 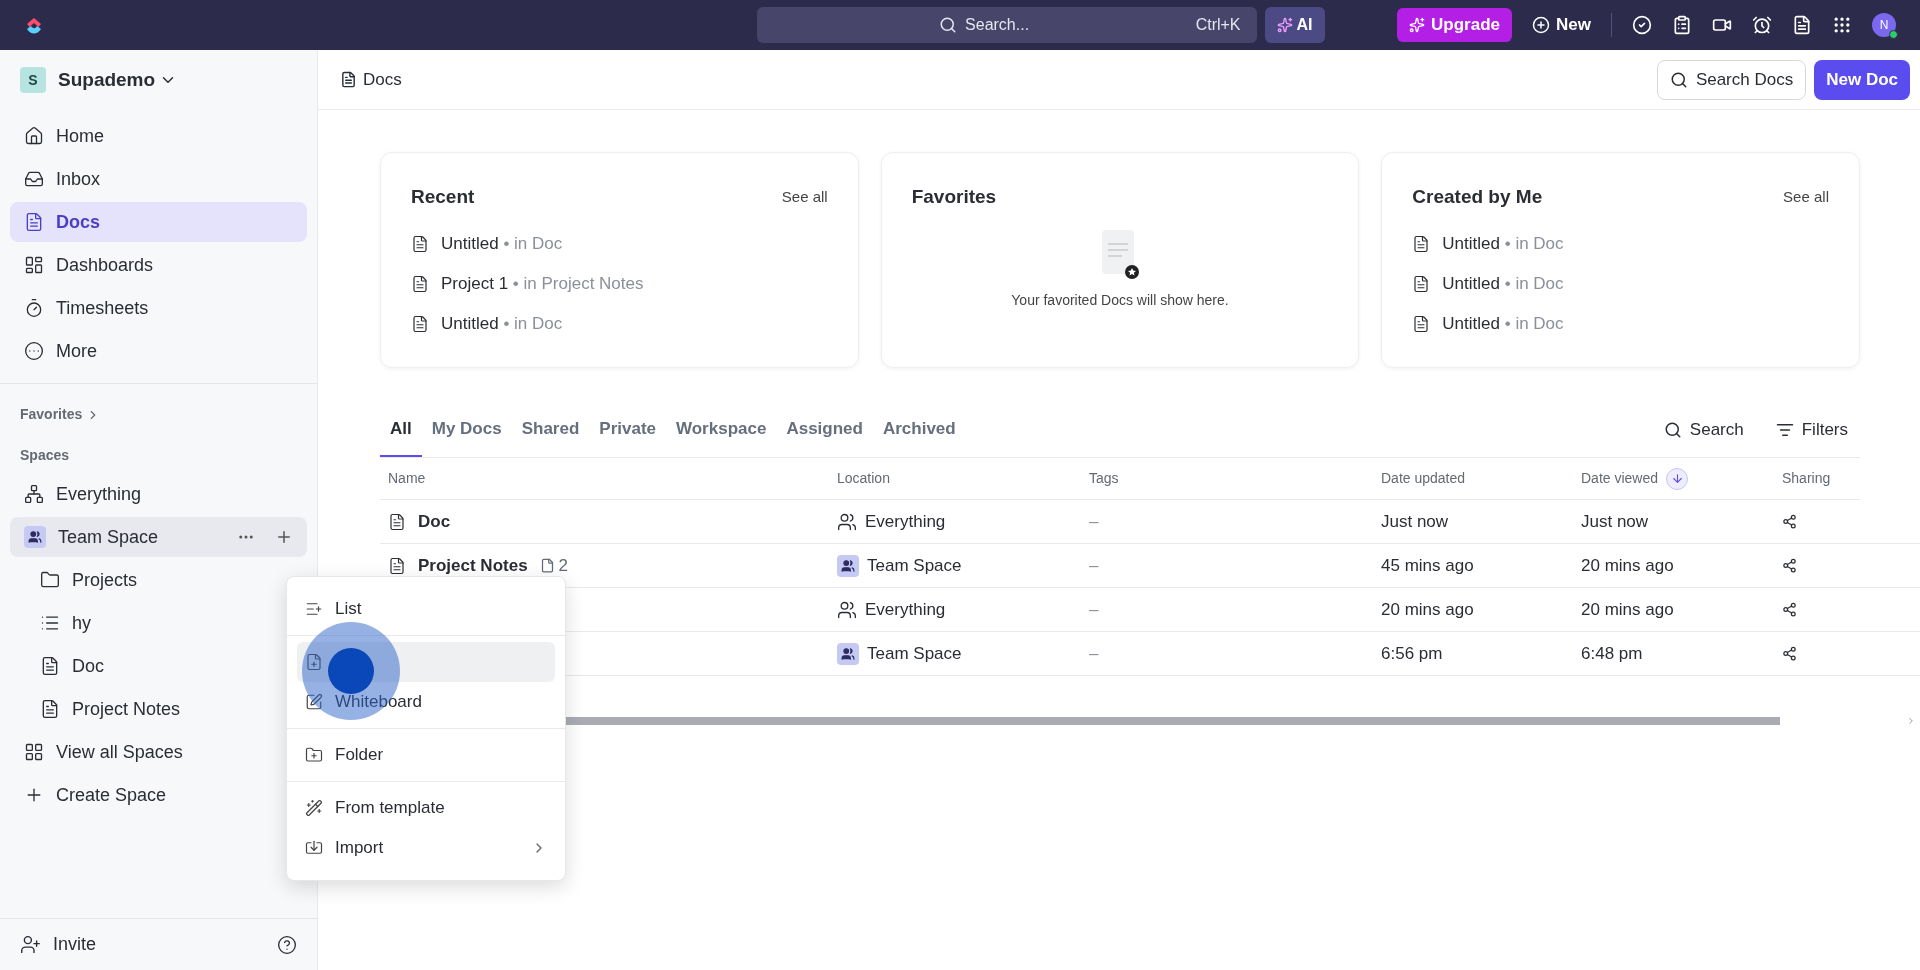 What do you see at coordinates (1218, 25) in the screenshot?
I see `keyboard-shortcut: Ctrl+K` at bounding box center [1218, 25].